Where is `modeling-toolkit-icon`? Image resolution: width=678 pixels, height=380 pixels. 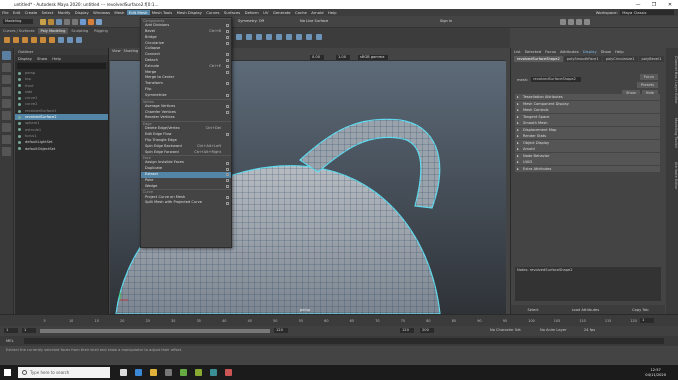
modeling-toolkit-icon is located at coordinates (563, 22).